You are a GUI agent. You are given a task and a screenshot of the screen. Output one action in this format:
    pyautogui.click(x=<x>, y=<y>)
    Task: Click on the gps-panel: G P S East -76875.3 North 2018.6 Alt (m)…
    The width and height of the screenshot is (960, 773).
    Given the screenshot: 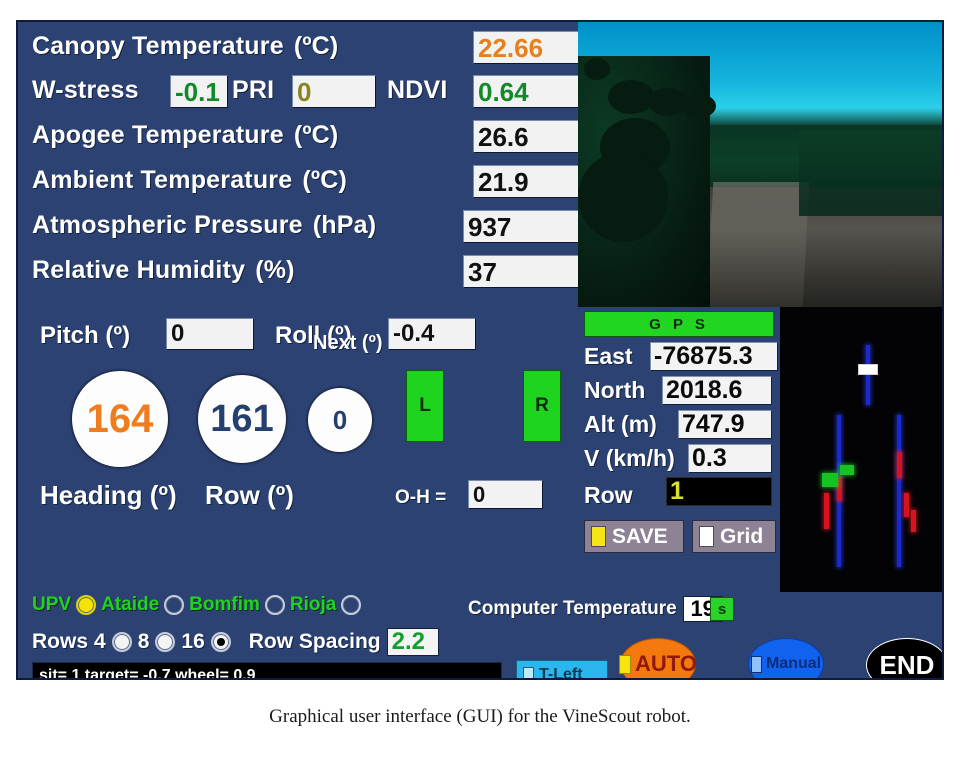 What is the action you would take?
    pyautogui.click(x=678, y=449)
    